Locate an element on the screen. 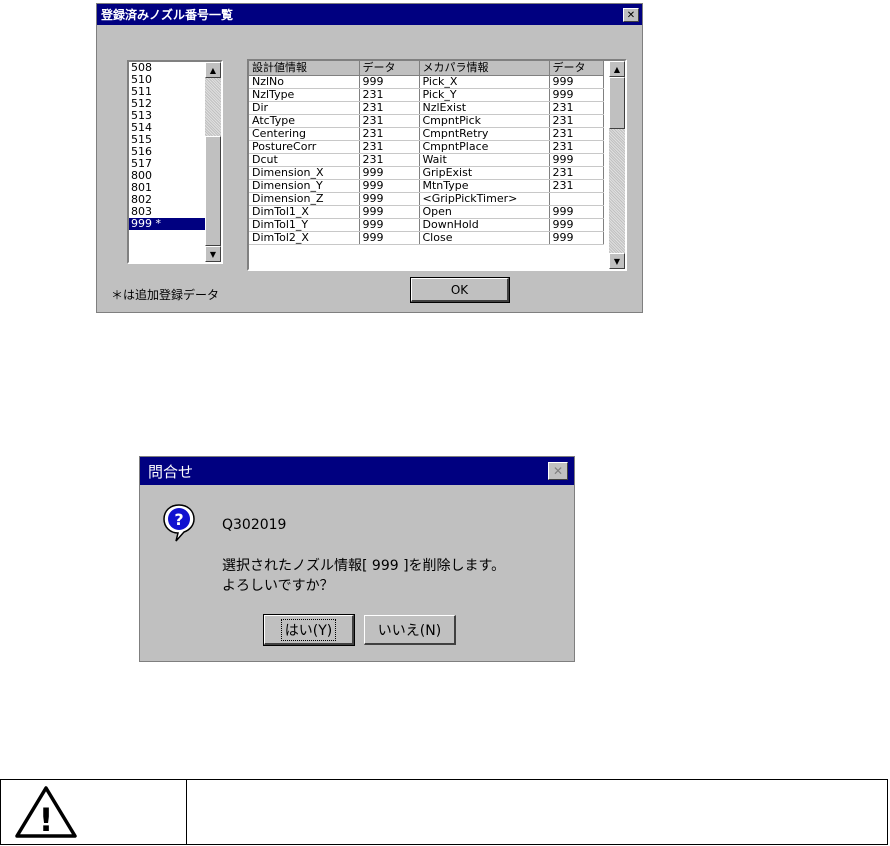 The height and width of the screenshot is (846, 890). warning-triangle-icon: ! is located at coordinates (46, 812).